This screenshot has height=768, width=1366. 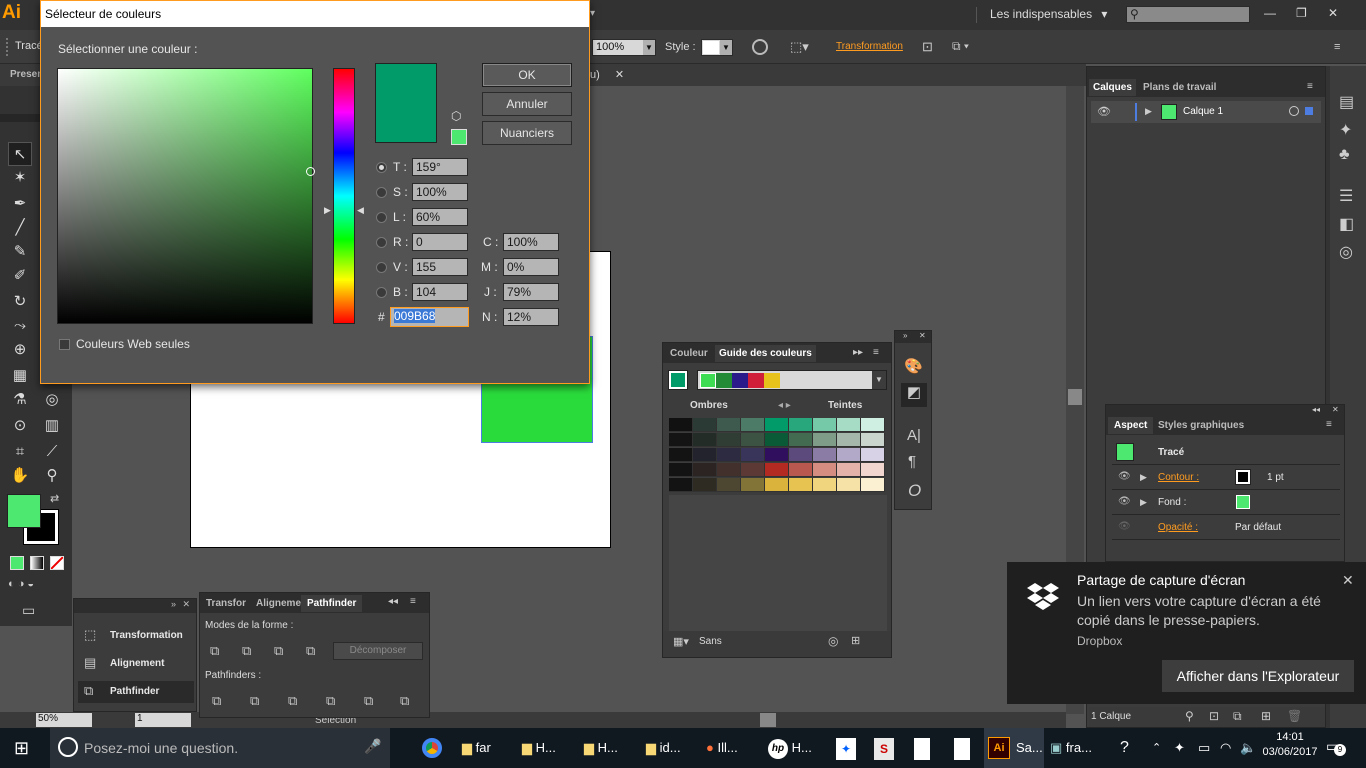 What do you see at coordinates (20, 326) in the screenshot?
I see `width-tool-icon: ⤳` at bounding box center [20, 326].